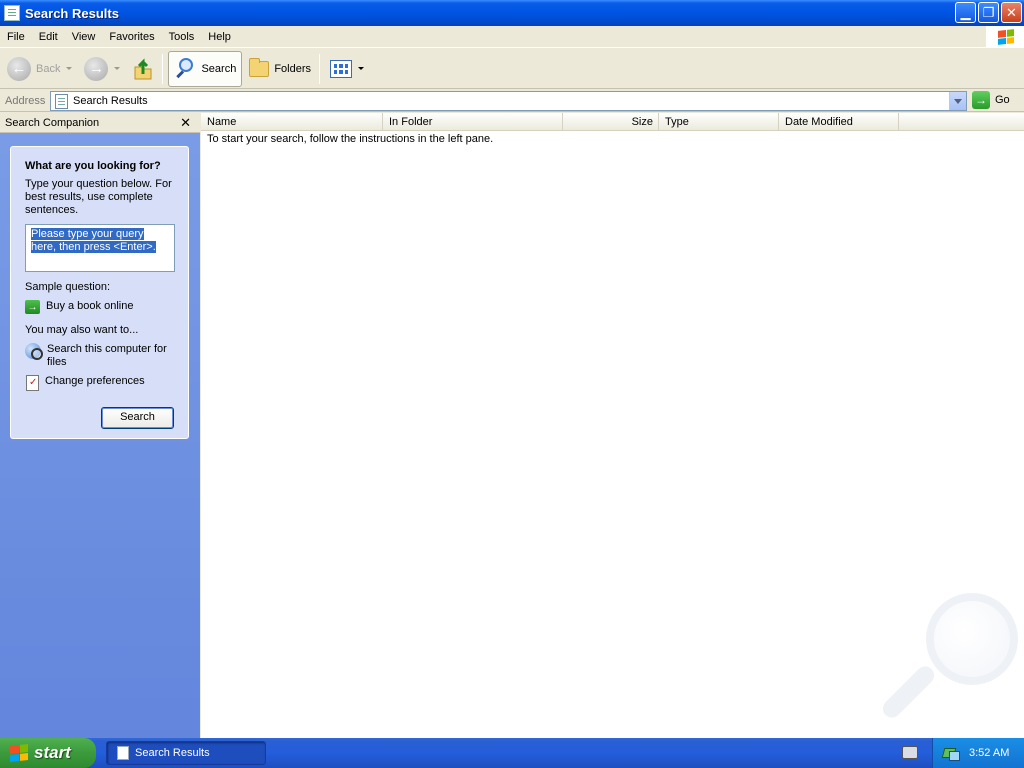  Describe the element at coordinates (12, 13) in the screenshot. I see `search-results-window-icon` at that location.